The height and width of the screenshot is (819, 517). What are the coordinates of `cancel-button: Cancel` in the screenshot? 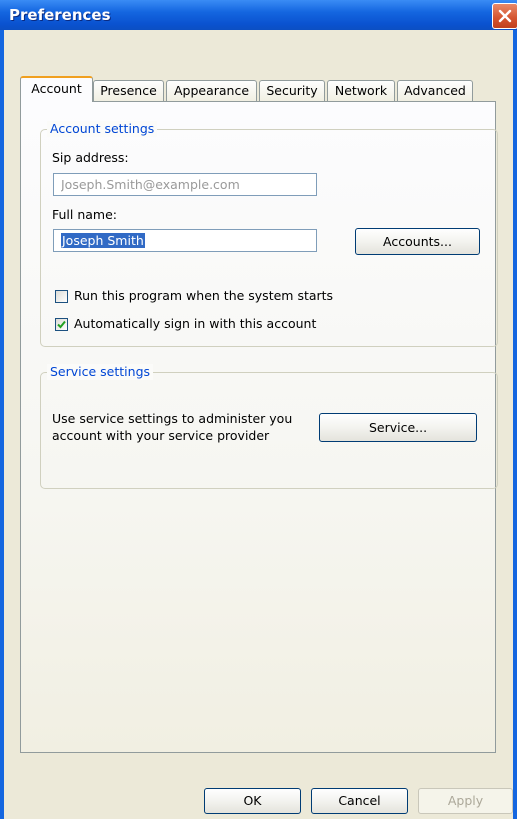 It's located at (359, 801).